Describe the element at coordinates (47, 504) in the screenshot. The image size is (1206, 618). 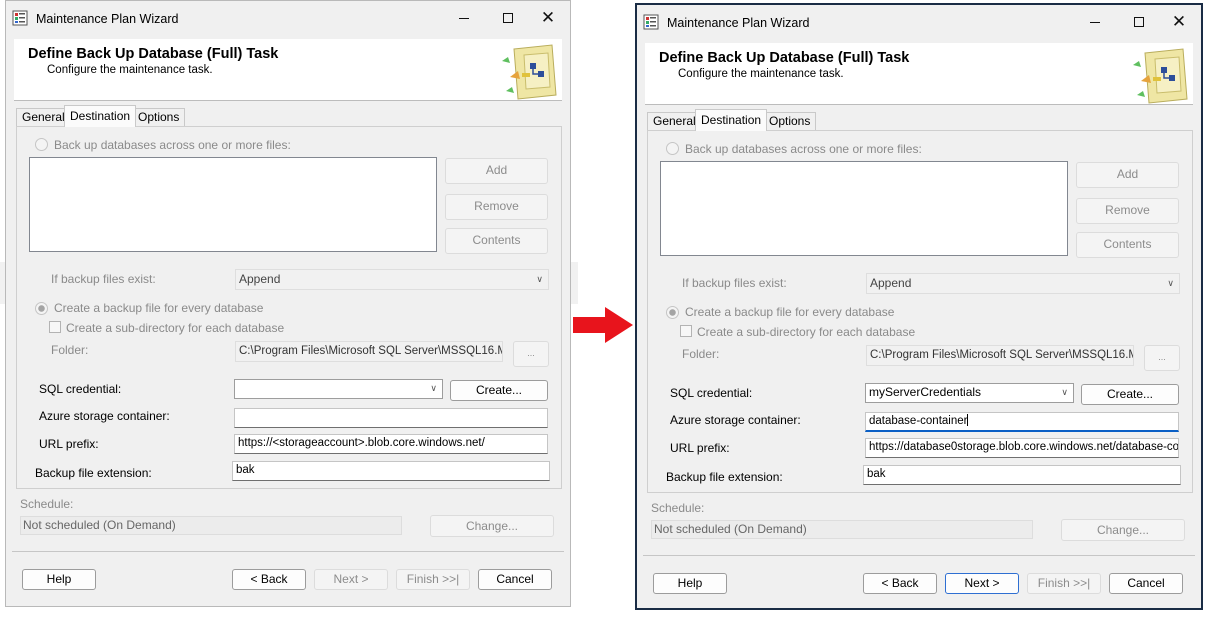
I see `schedule-label: Schedule:` at that location.